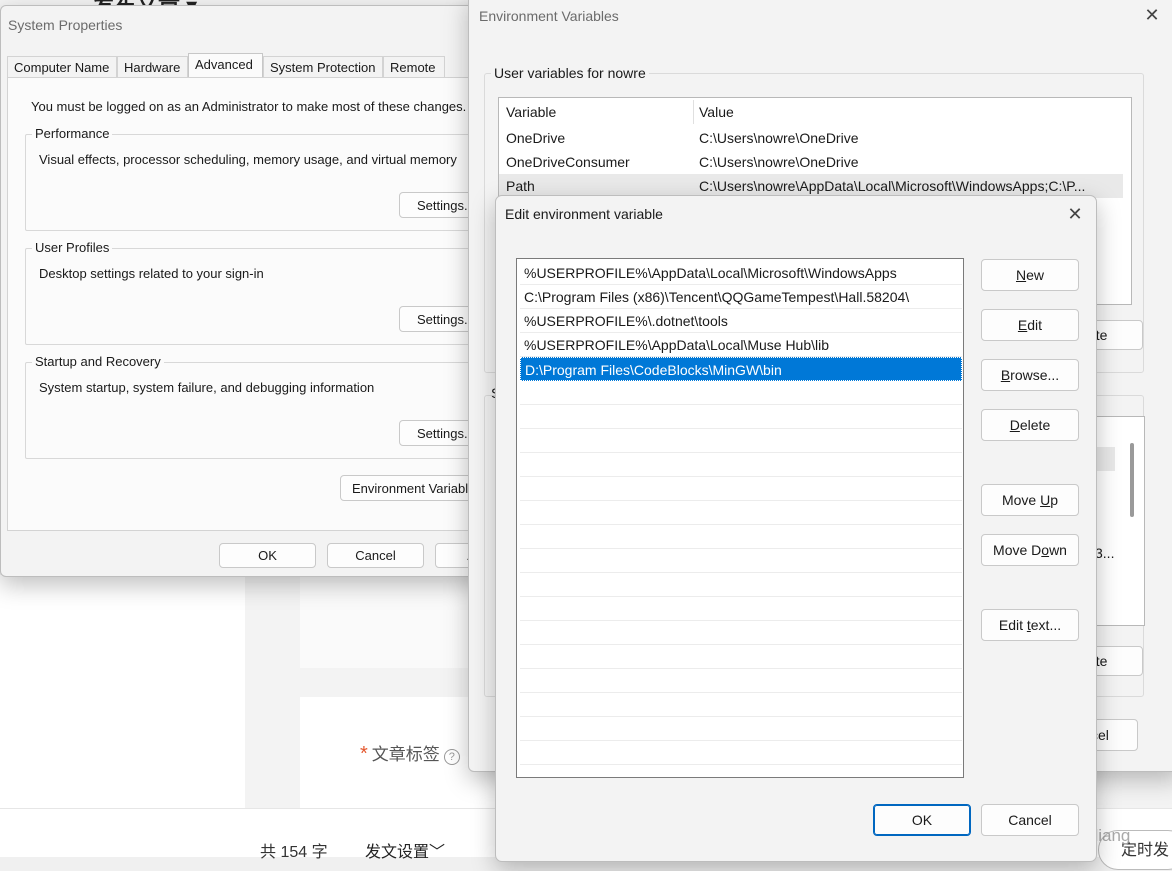 Image resolution: width=1172 pixels, height=871 pixels. Describe the element at coordinates (716, 112) in the screenshot. I see `column-header-value: Value` at that location.